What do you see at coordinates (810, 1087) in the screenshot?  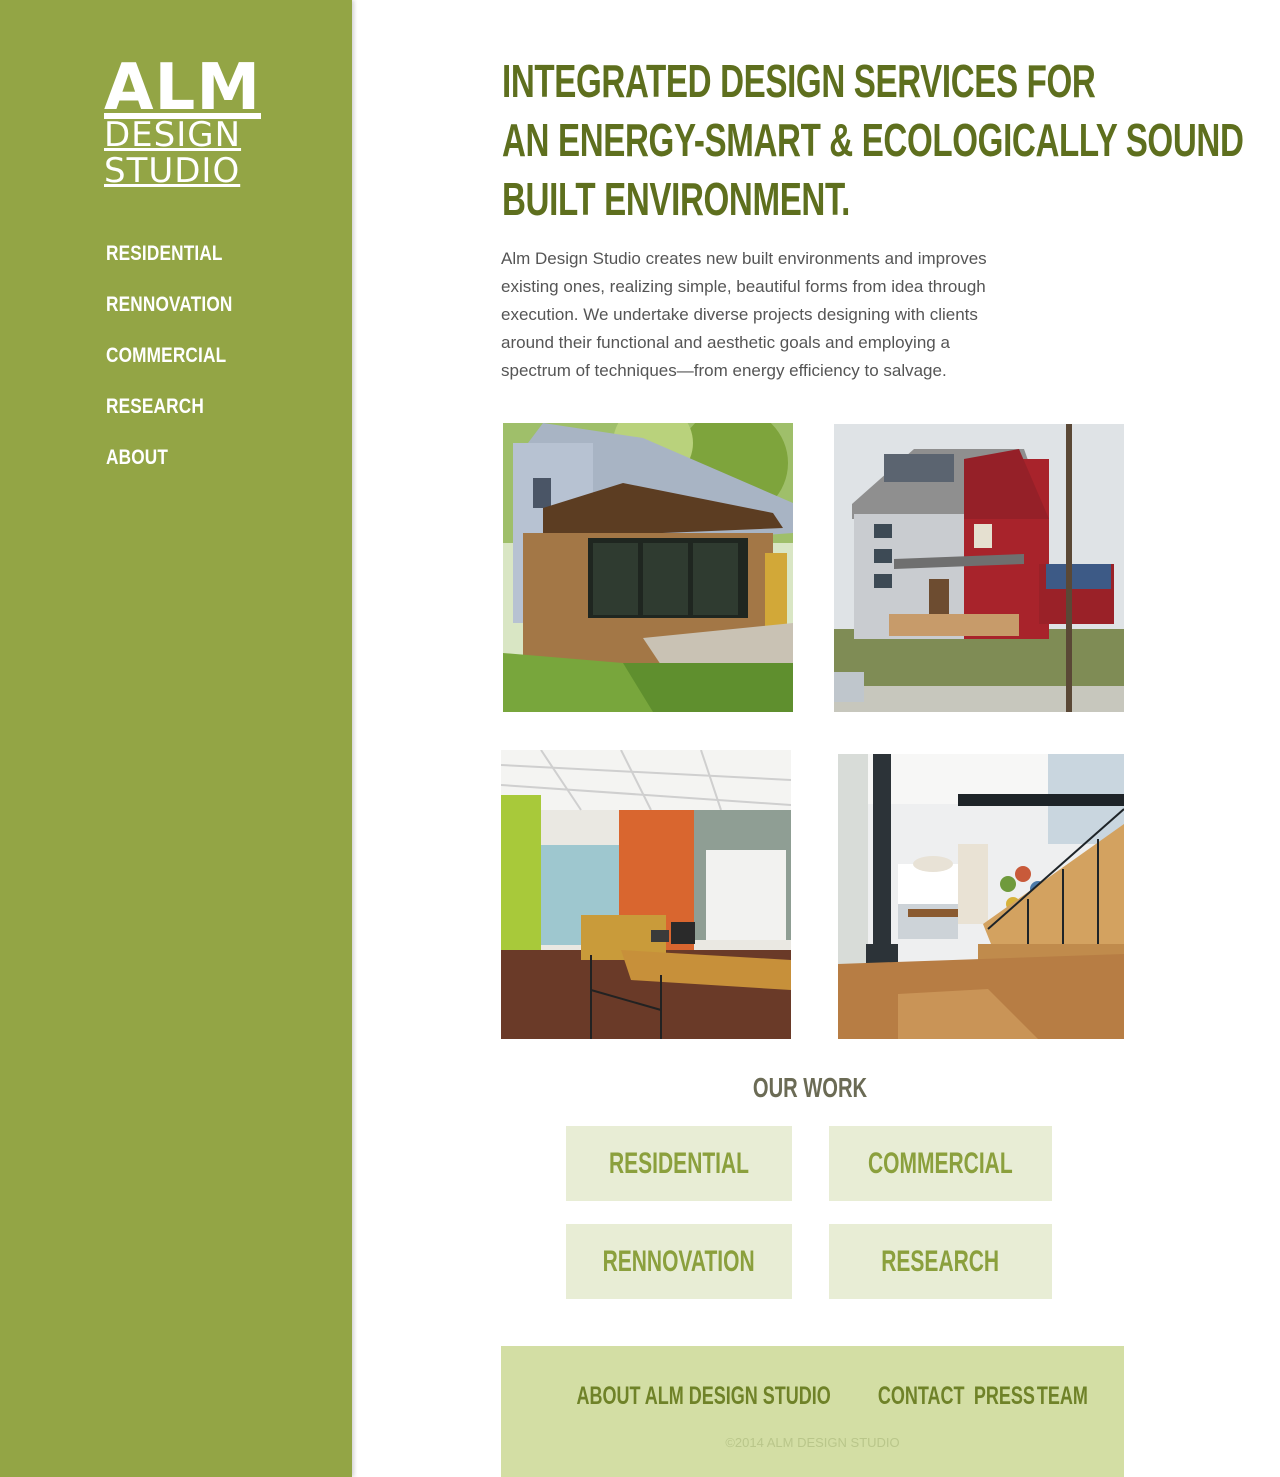 I see `our-work-heading: OUR WORK` at bounding box center [810, 1087].